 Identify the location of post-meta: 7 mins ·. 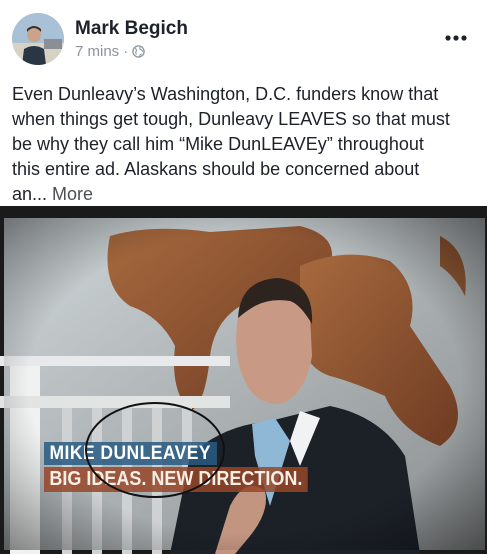
(110, 51).